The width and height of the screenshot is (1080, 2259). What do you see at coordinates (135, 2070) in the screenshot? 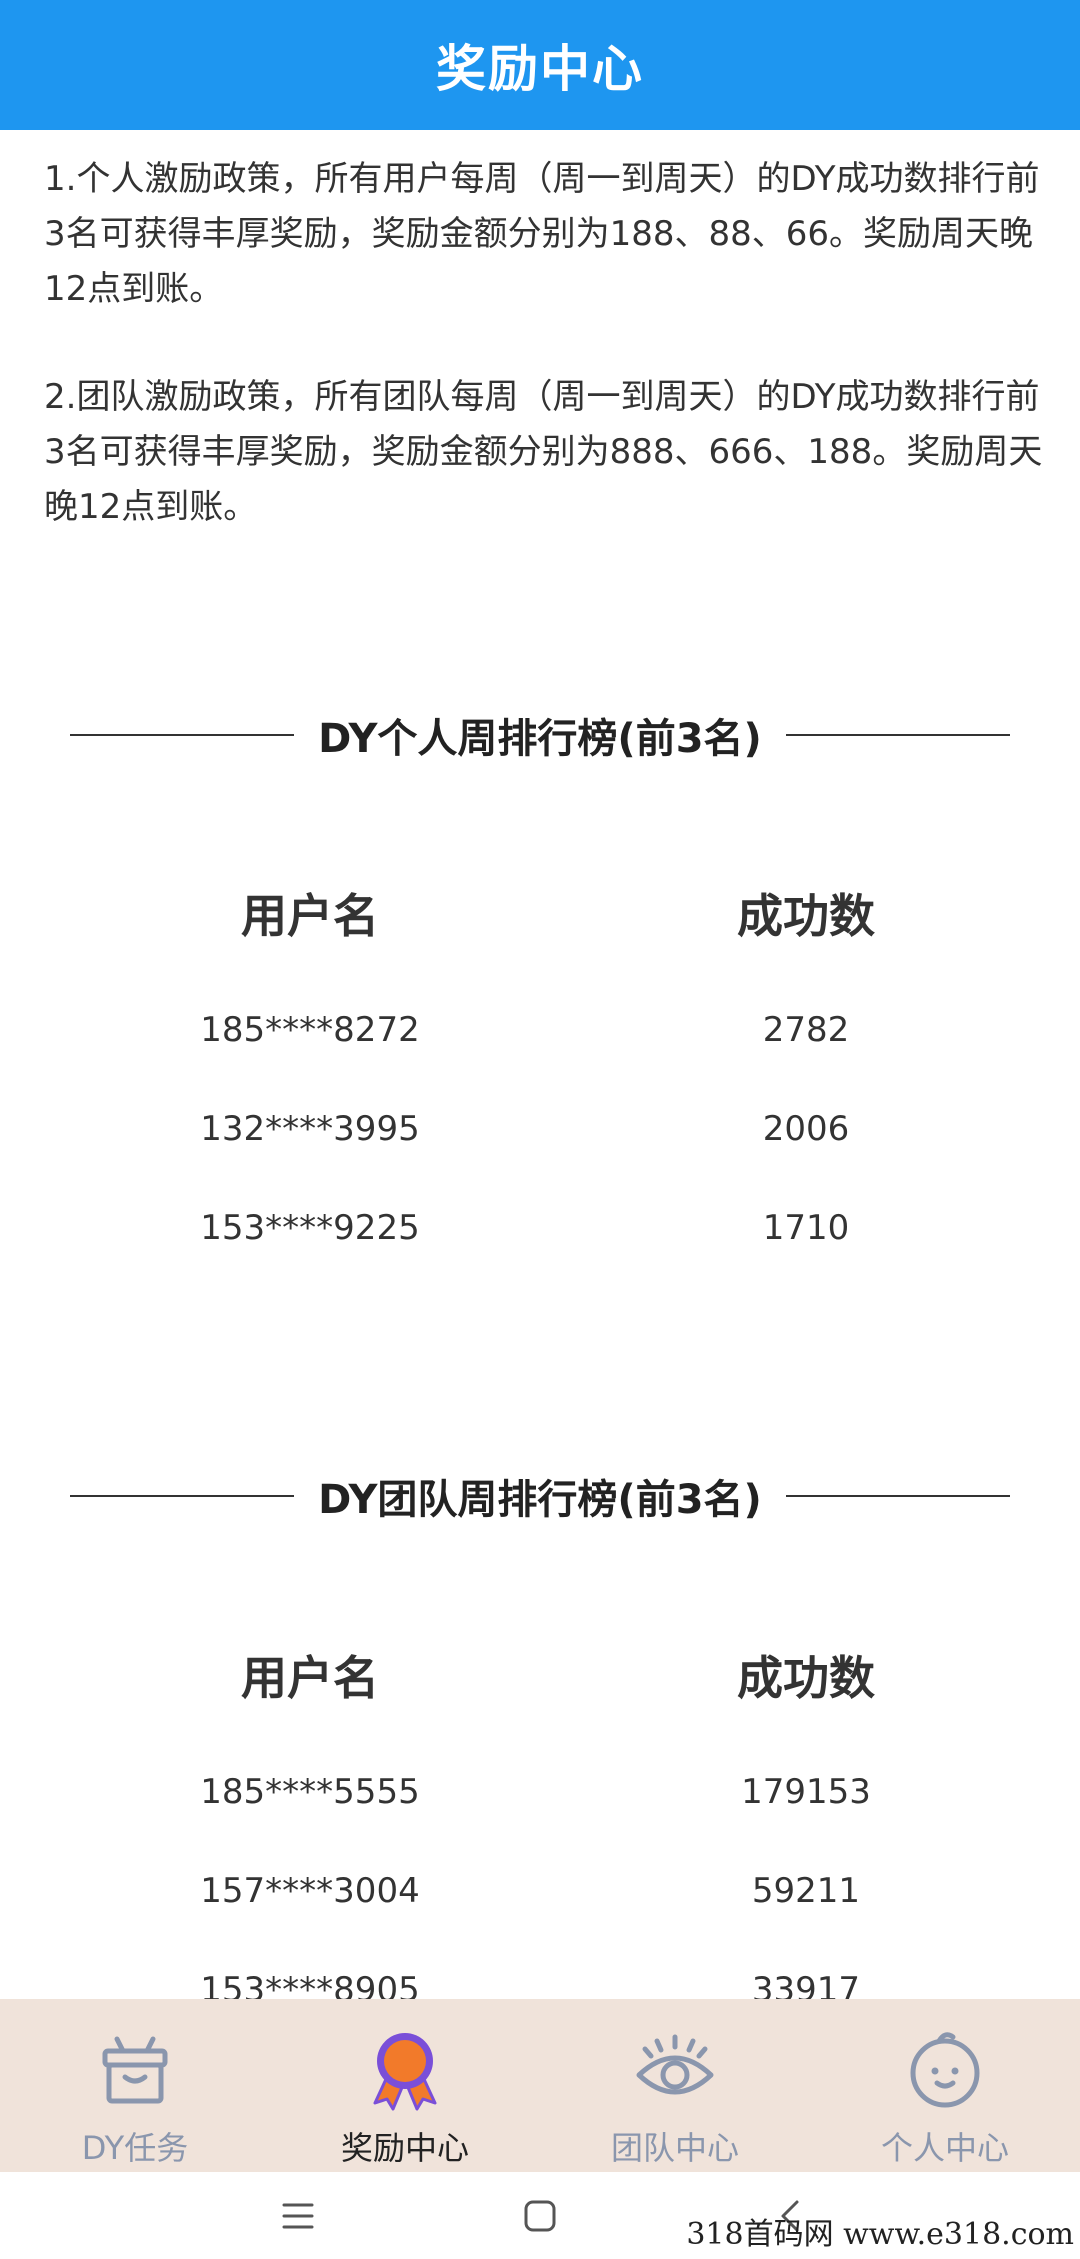
I see `gift-box-icon` at bounding box center [135, 2070].